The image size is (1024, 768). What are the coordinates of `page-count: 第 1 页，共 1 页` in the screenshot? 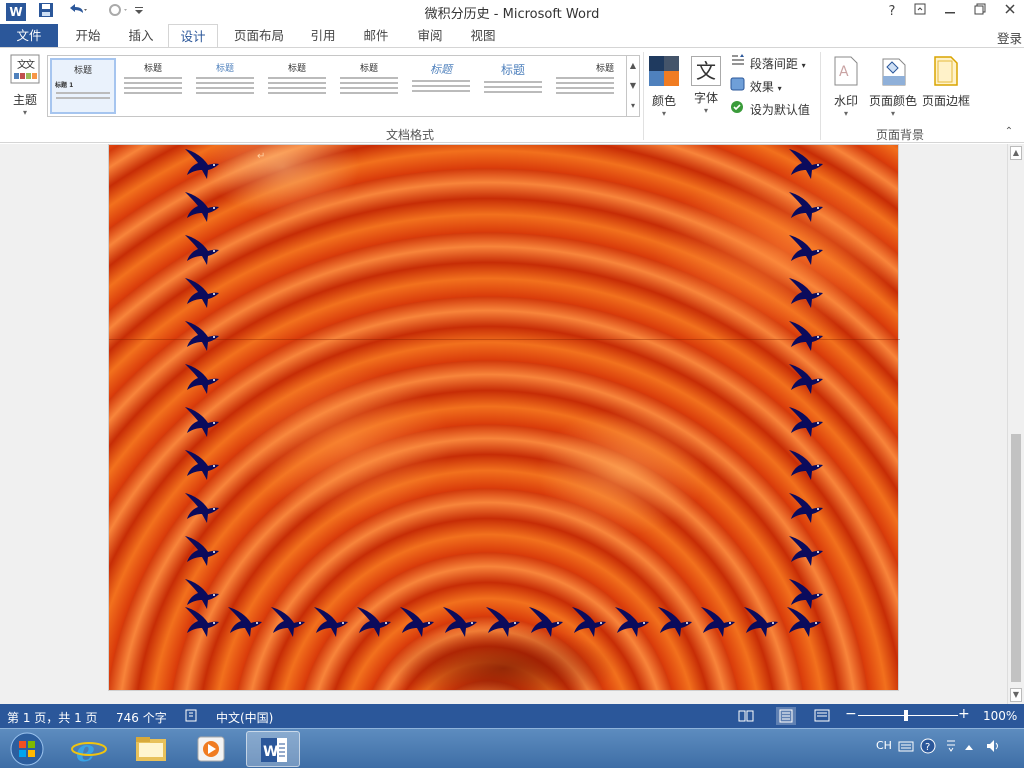 It's located at (52, 717).